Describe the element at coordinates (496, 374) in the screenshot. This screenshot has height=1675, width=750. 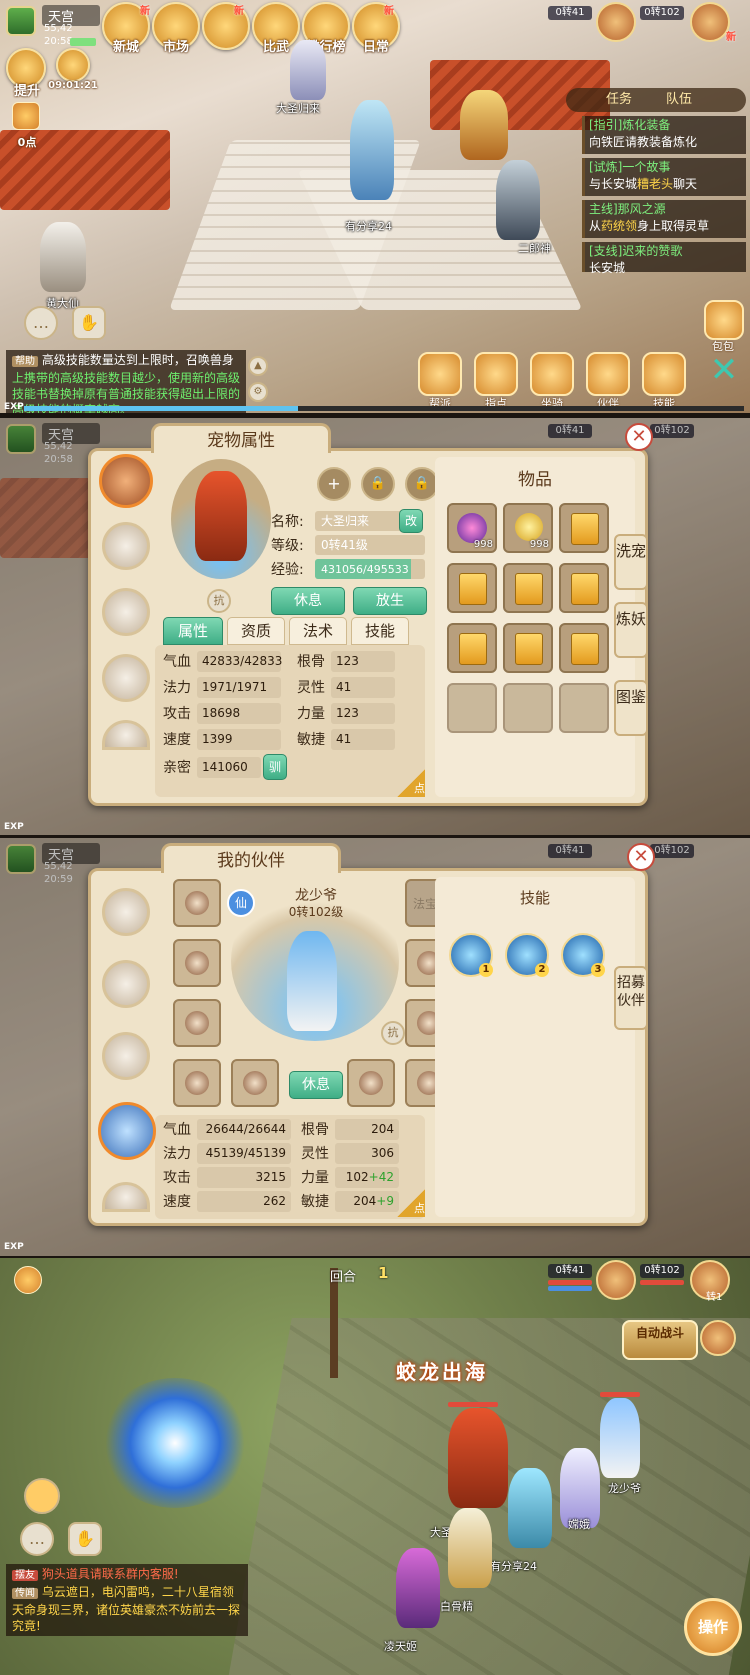
I see `guide-icon` at that location.